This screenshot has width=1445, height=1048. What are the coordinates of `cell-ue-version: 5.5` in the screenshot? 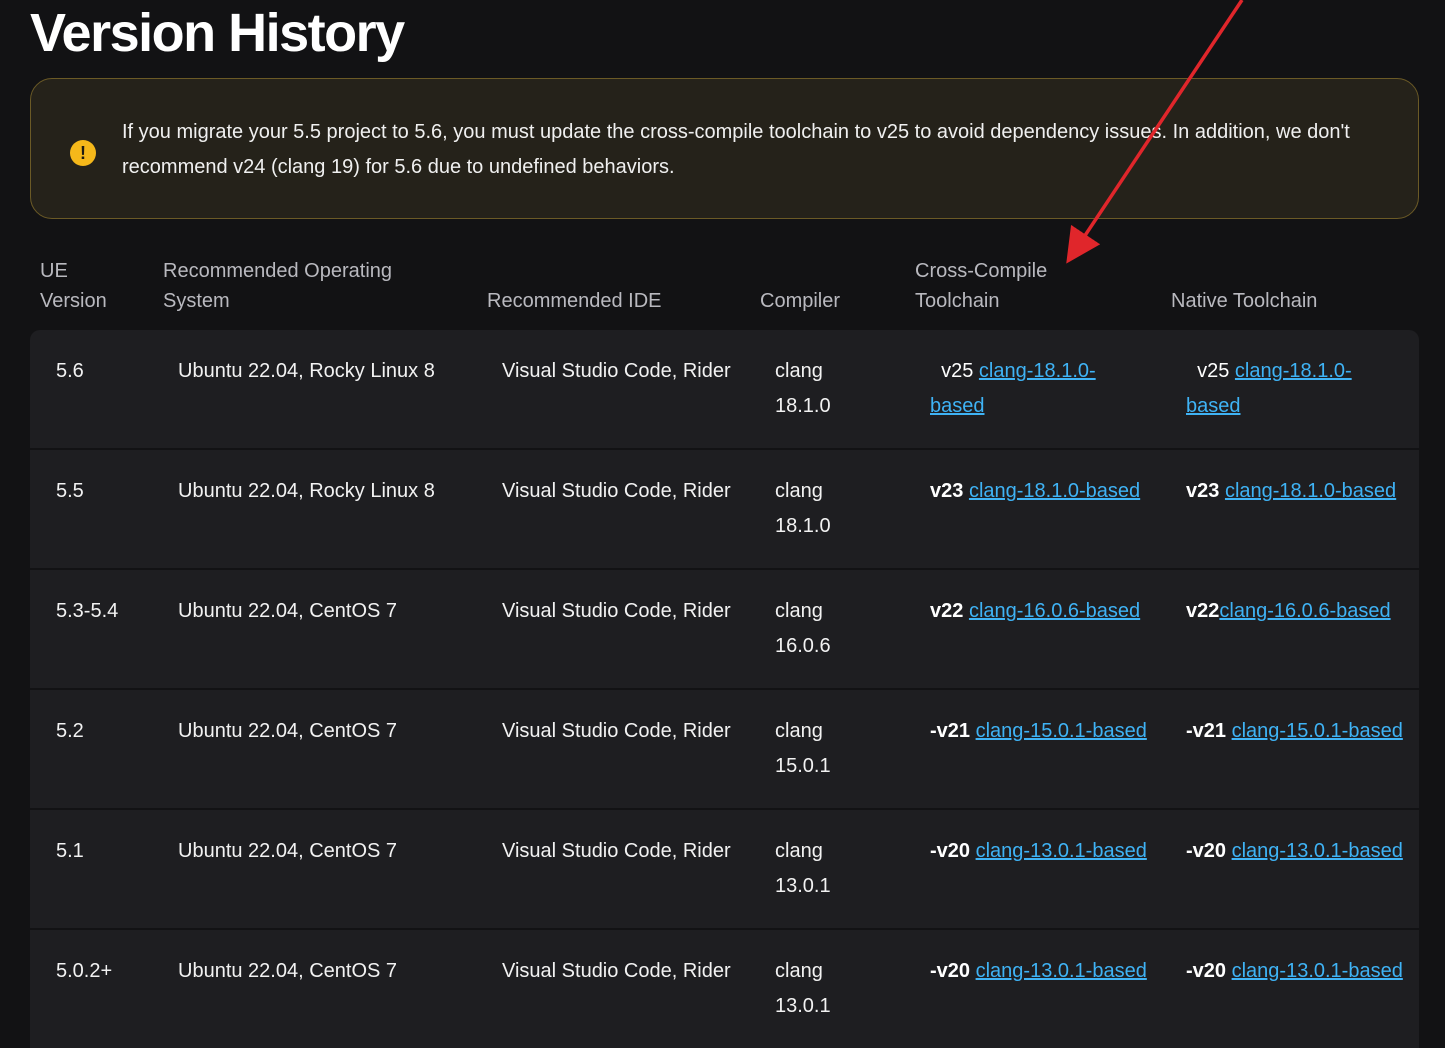 It's located at (70, 491).